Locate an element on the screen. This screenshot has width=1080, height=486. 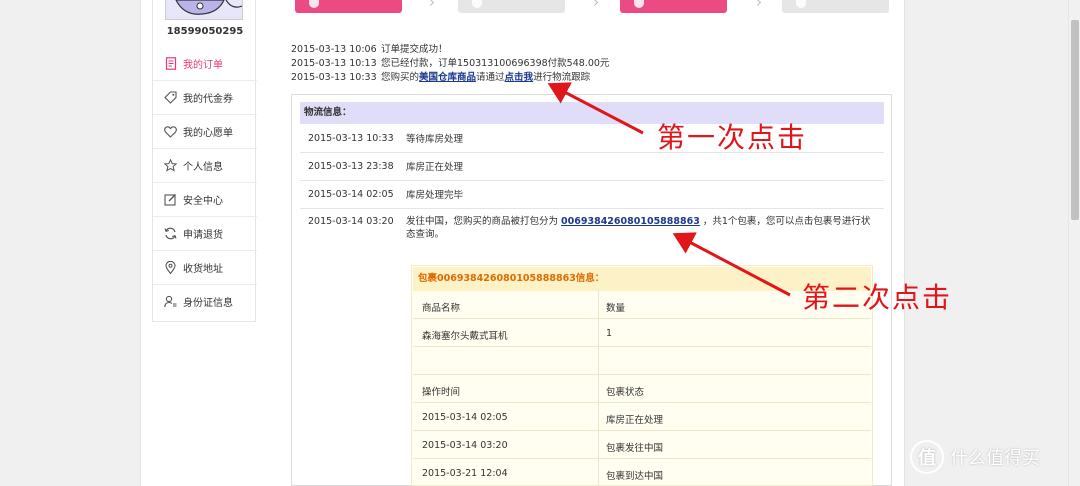
watermark-logo: 值 is located at coordinates (927, 457).